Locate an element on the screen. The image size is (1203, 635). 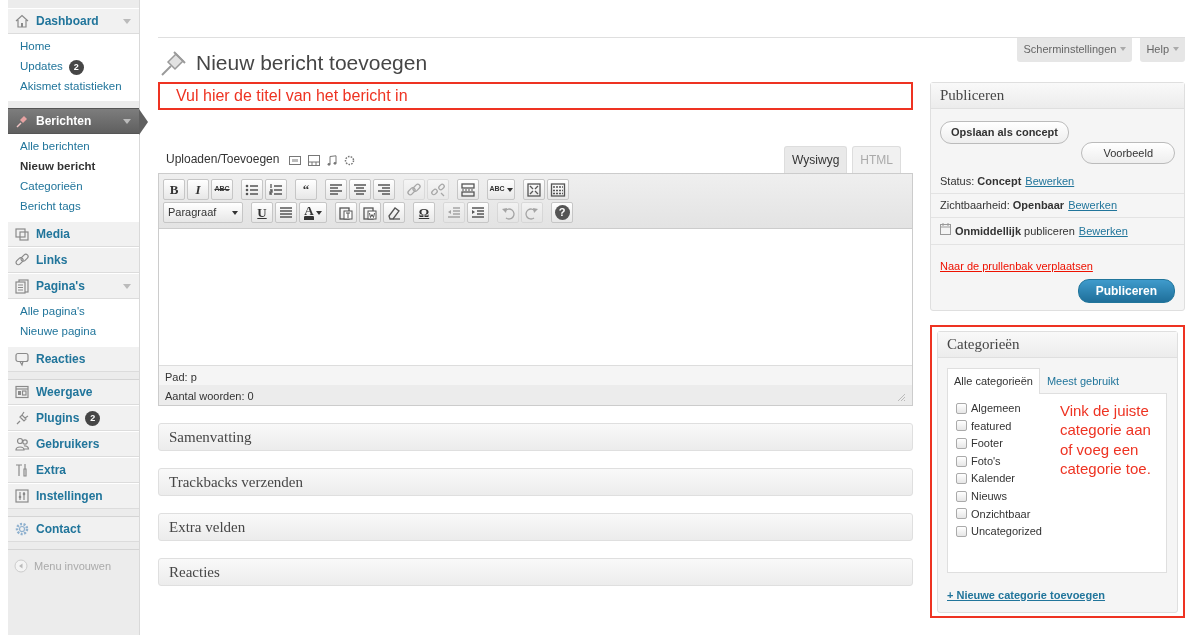
sidebar-menu-item: Extra is located at coordinates (73, 470).